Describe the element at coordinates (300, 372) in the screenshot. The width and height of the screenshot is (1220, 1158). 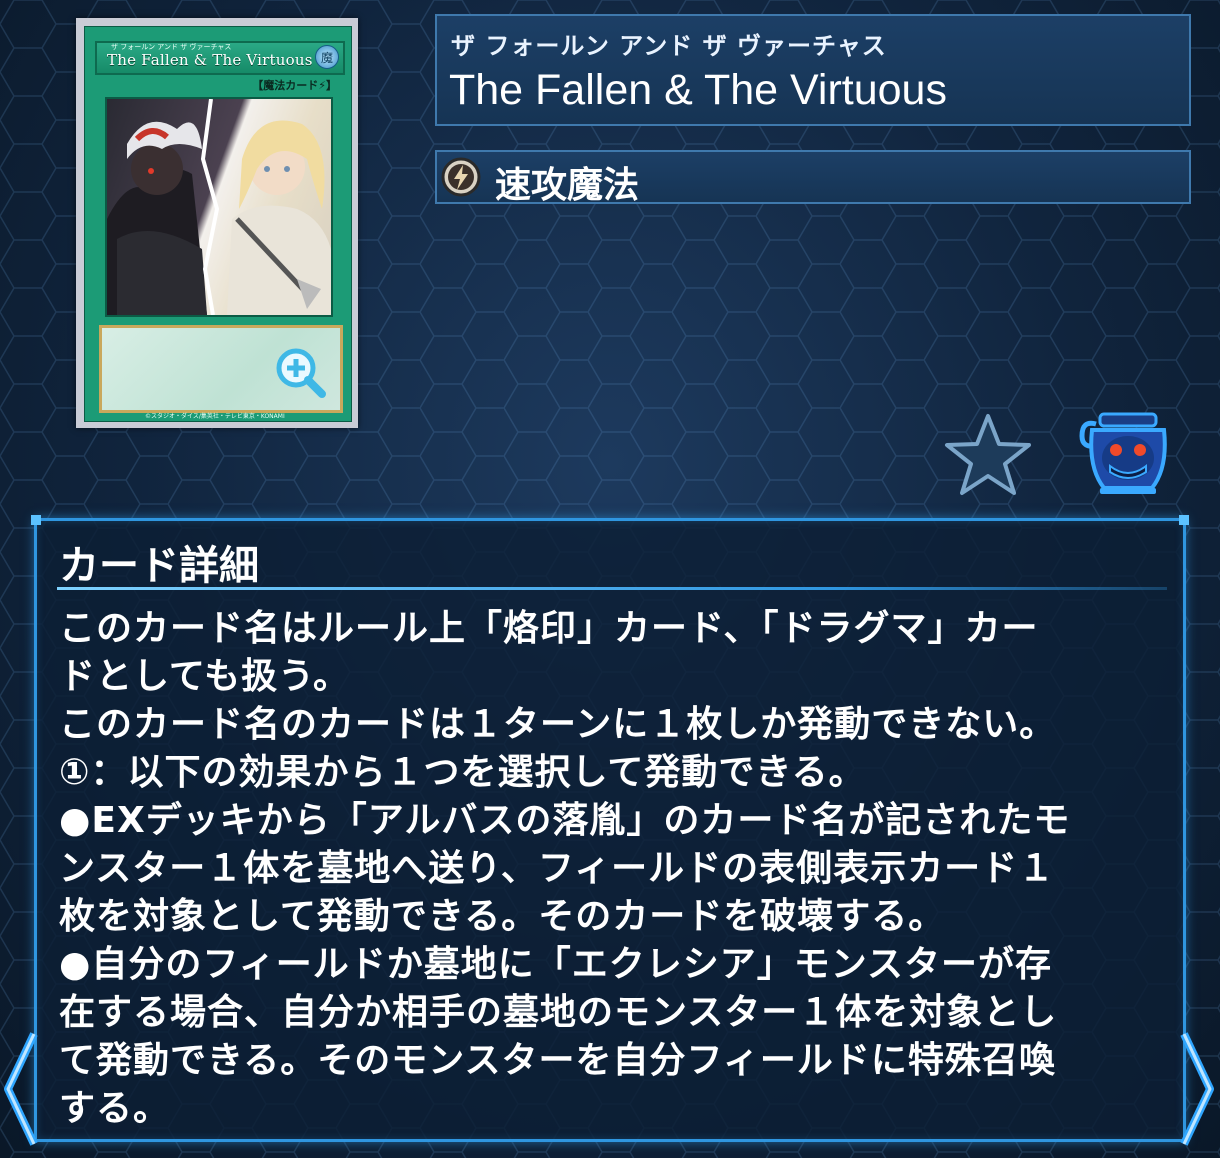
I see `zoom-in-icon` at that location.